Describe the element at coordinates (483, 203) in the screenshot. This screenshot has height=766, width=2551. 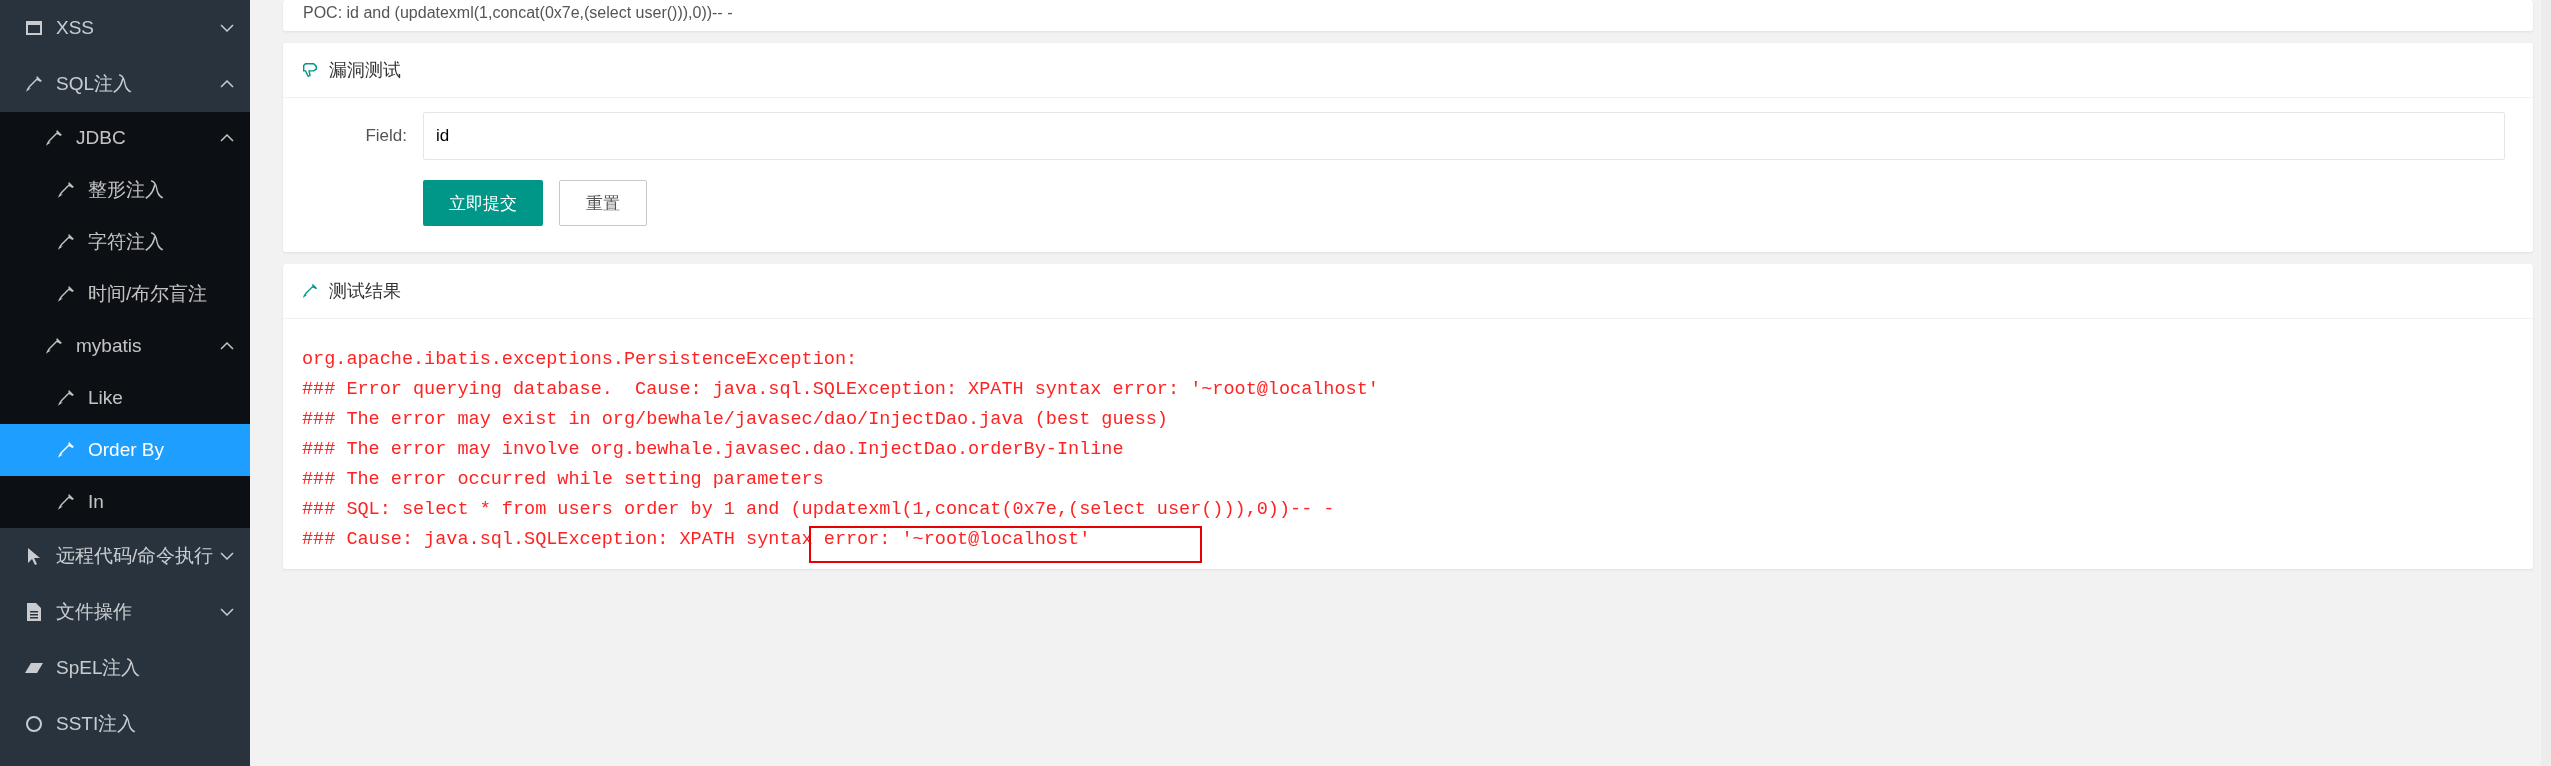
I see `submit-button: 立即提交` at that location.